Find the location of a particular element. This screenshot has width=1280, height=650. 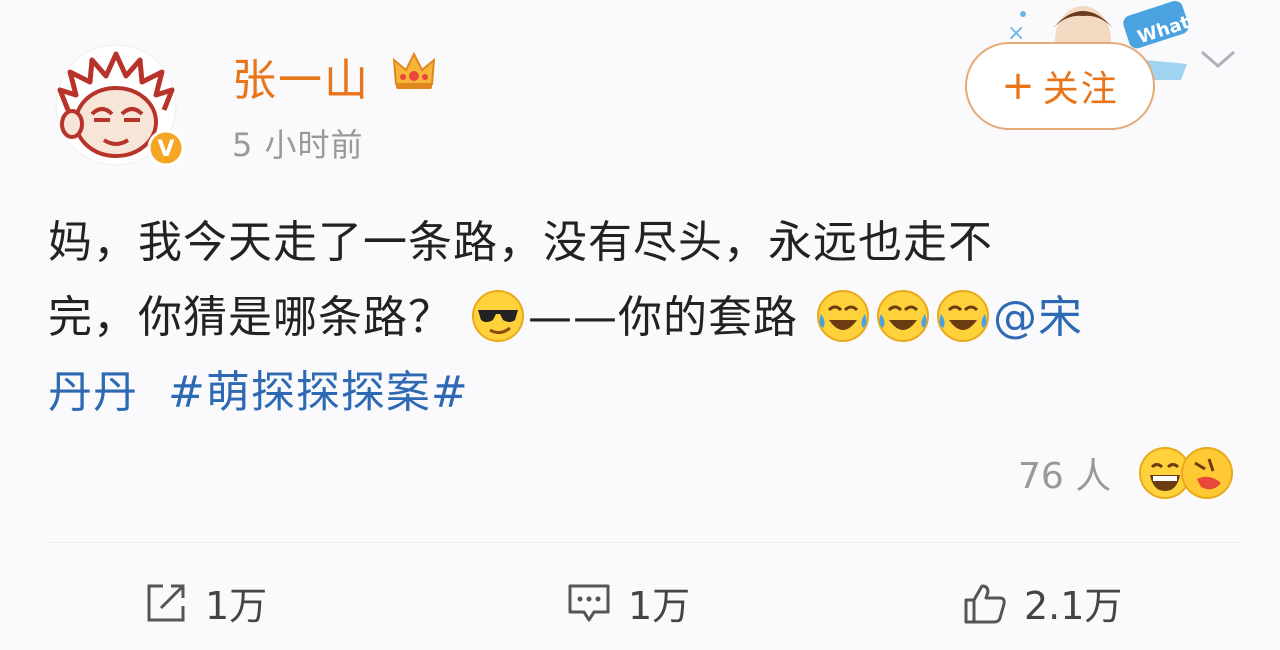

mention-link-cont: 丹丹 is located at coordinates (93, 392).